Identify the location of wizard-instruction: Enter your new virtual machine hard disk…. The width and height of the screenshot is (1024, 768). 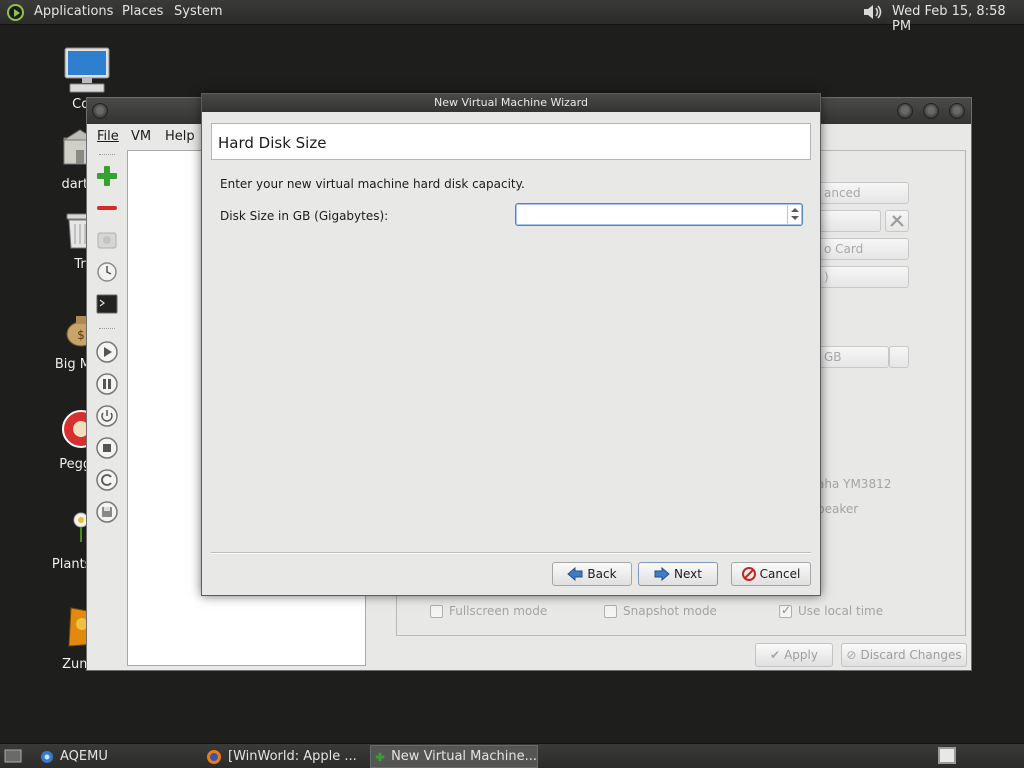
(372, 184).